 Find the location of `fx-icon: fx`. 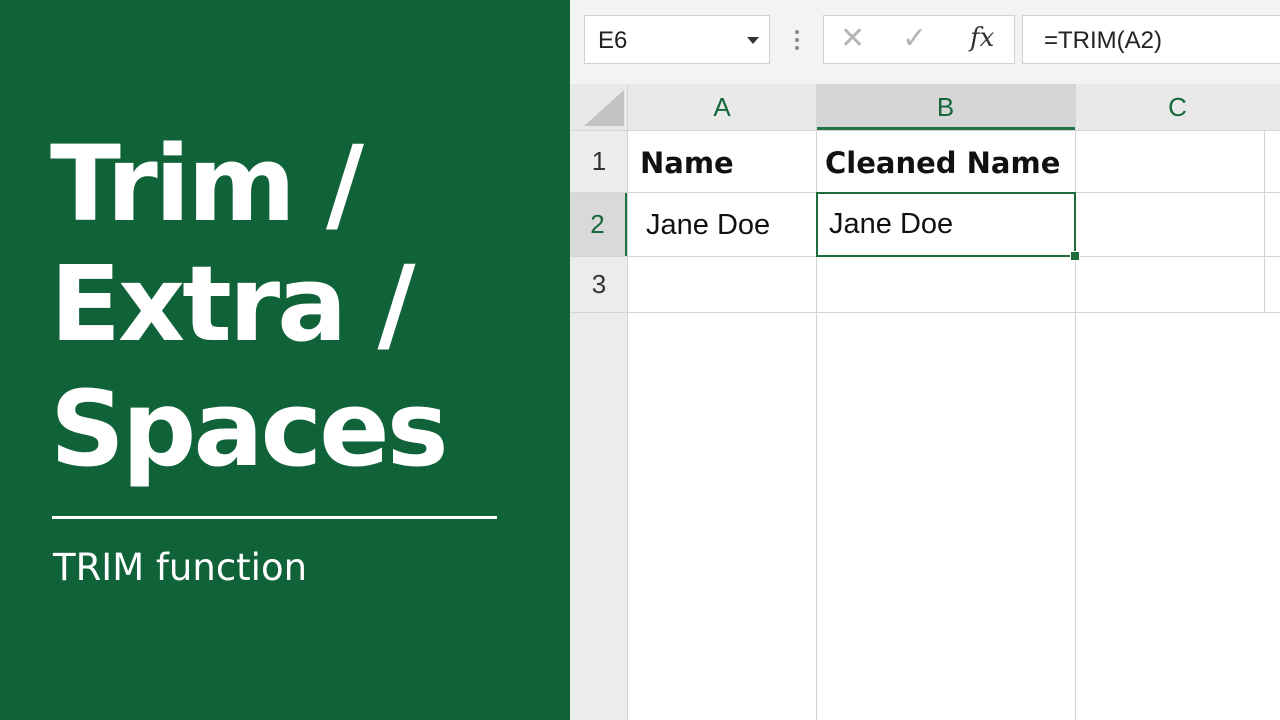

fx-icon: fx is located at coordinates (982, 38).